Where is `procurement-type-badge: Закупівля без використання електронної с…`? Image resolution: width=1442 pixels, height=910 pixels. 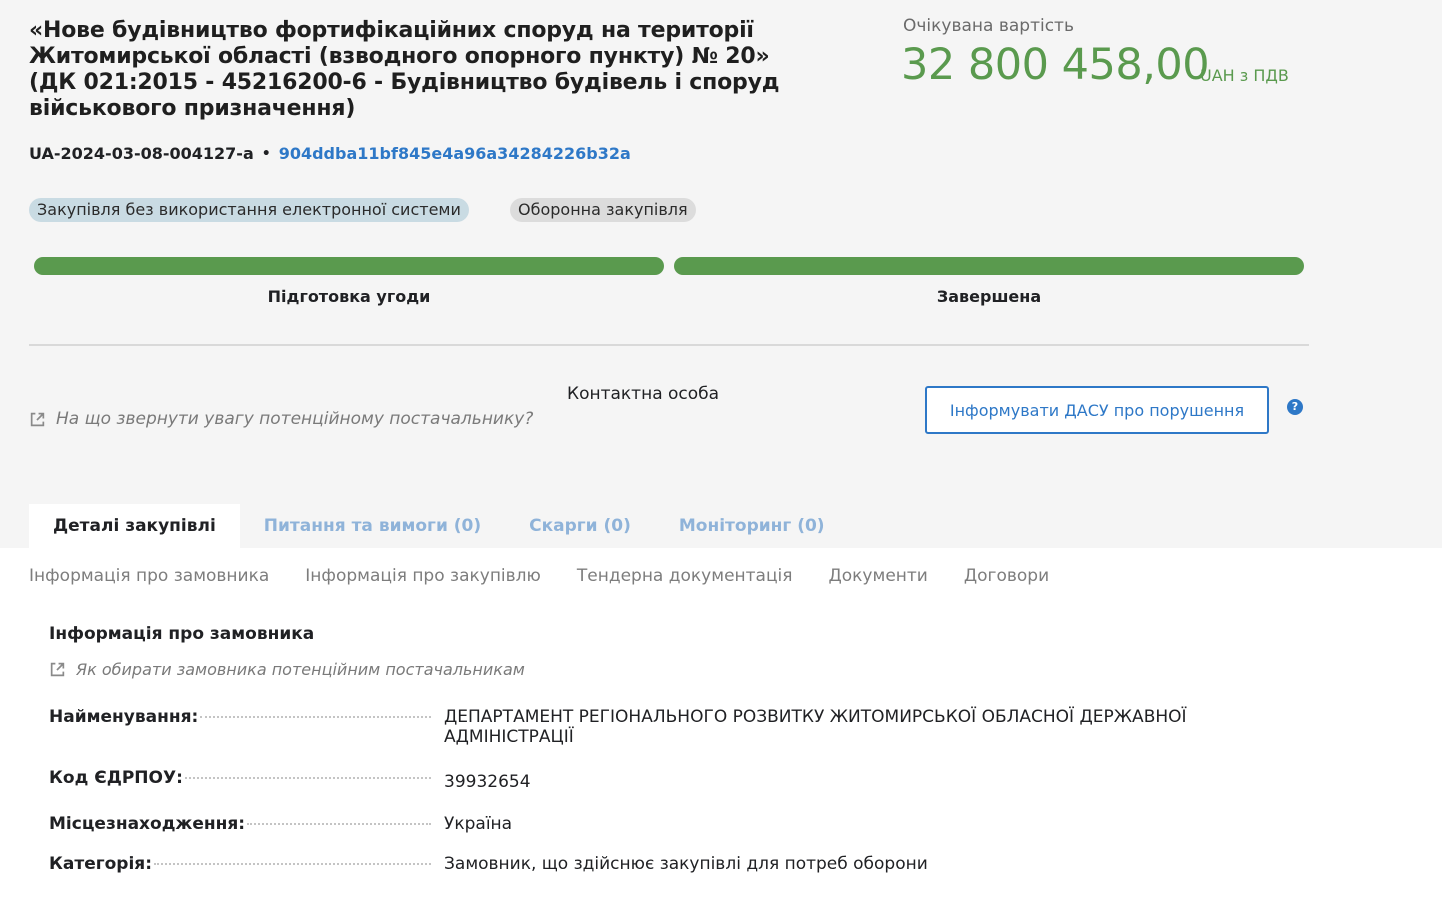 procurement-type-badge: Закупівля без використання електронної с… is located at coordinates (249, 210).